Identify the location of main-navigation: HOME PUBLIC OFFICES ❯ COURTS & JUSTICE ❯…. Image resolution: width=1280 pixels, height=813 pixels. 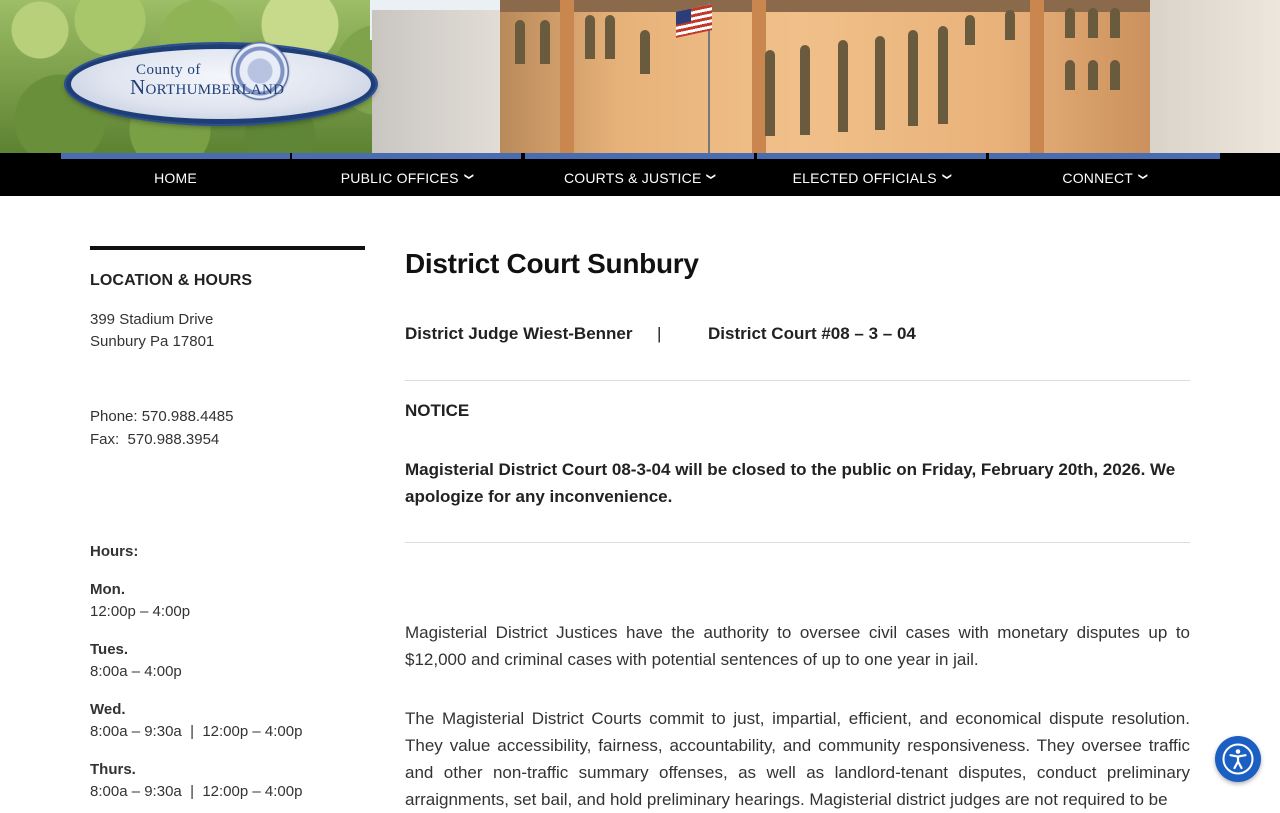
(640, 174).